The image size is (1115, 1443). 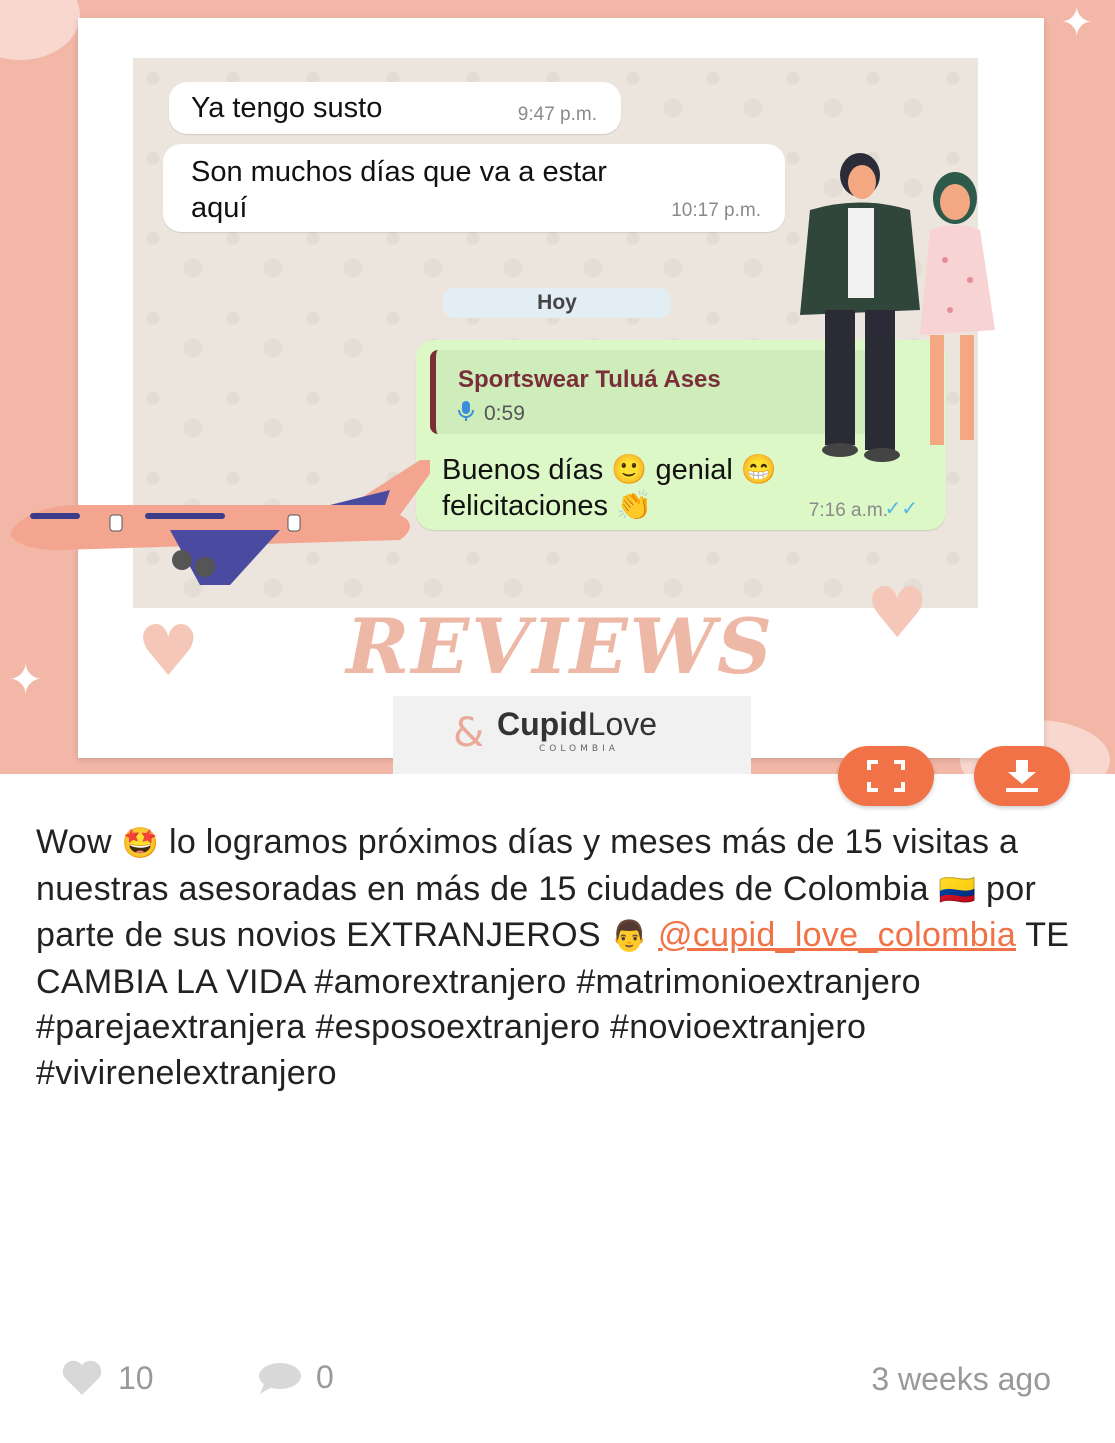 I want to click on heart-icon, so click(x=82, y=1377).